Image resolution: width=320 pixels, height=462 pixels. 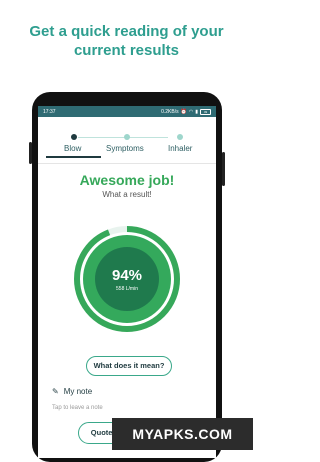 I want to click on status-icons: 0.2KB/s ⏰ ◠ ▮ 49, so click(x=186, y=111).